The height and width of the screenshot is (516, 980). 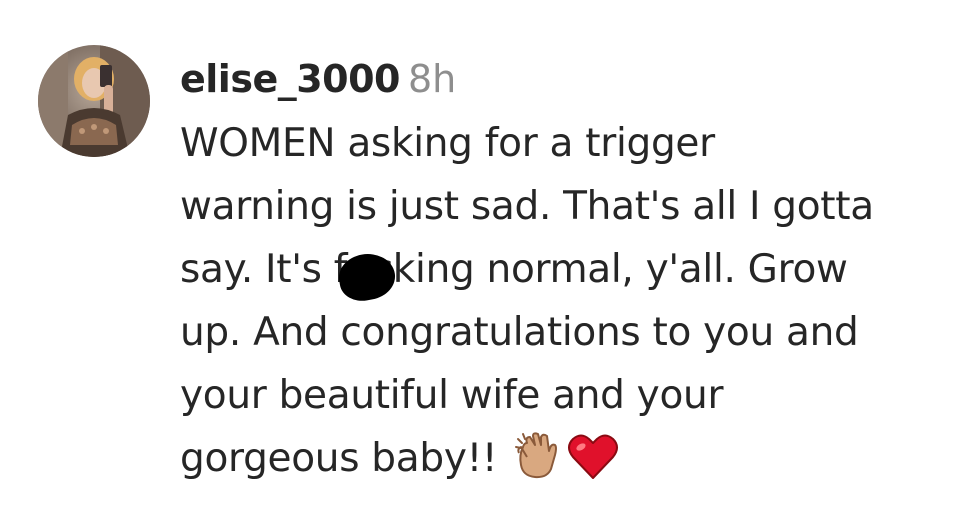 I want to click on comment-header: elise_3000 8h, so click(x=575, y=79).